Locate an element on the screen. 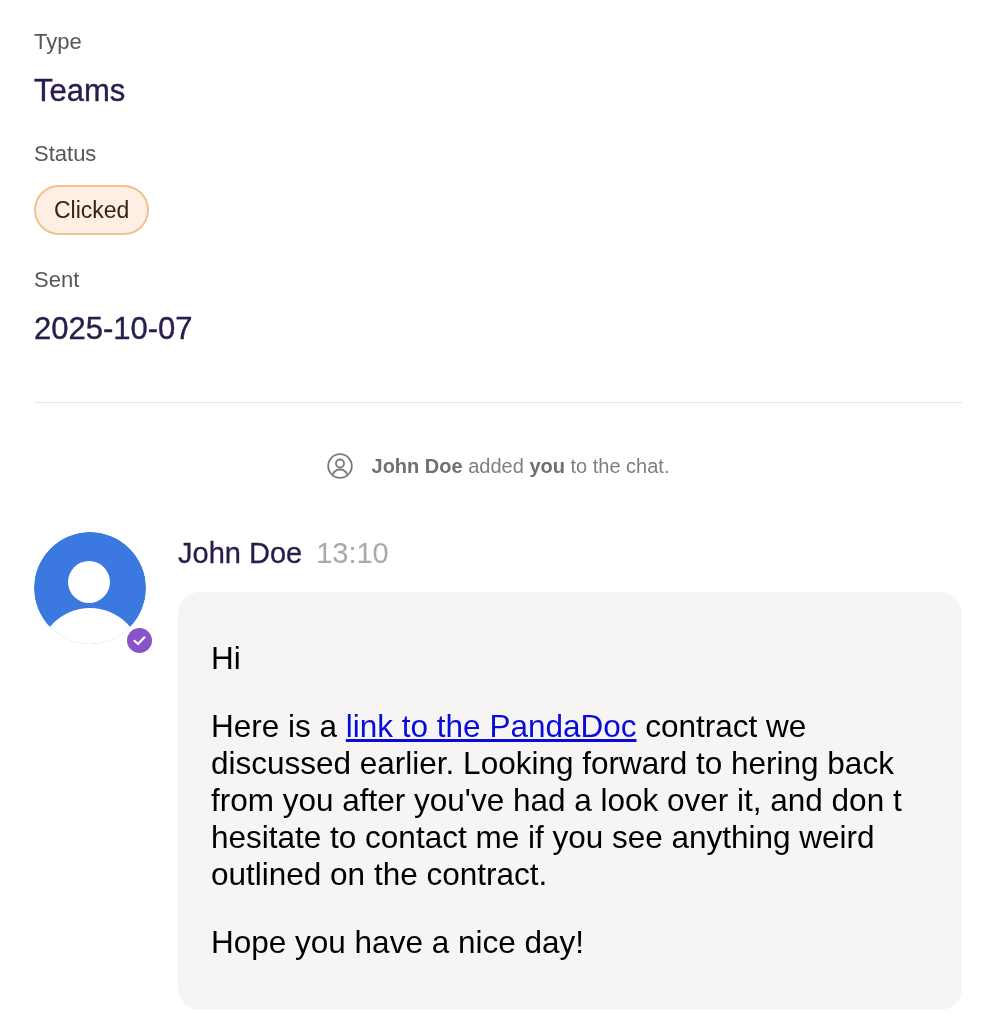  field-label: Type is located at coordinates (58, 42).